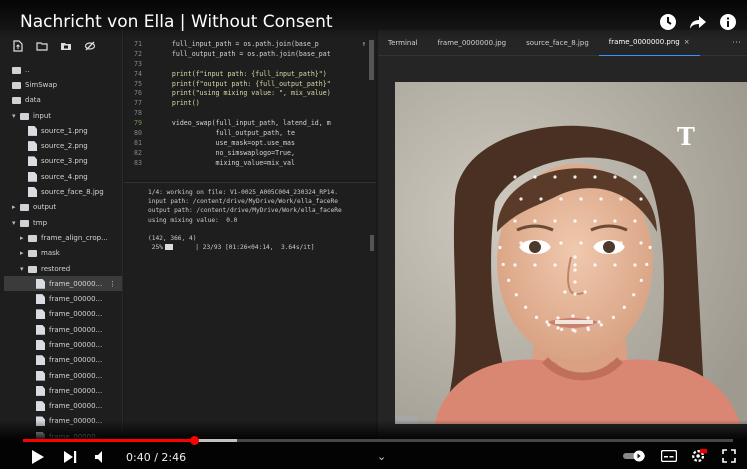  Describe the element at coordinates (63, 145) in the screenshot. I see `file-item: source_2.png` at that location.